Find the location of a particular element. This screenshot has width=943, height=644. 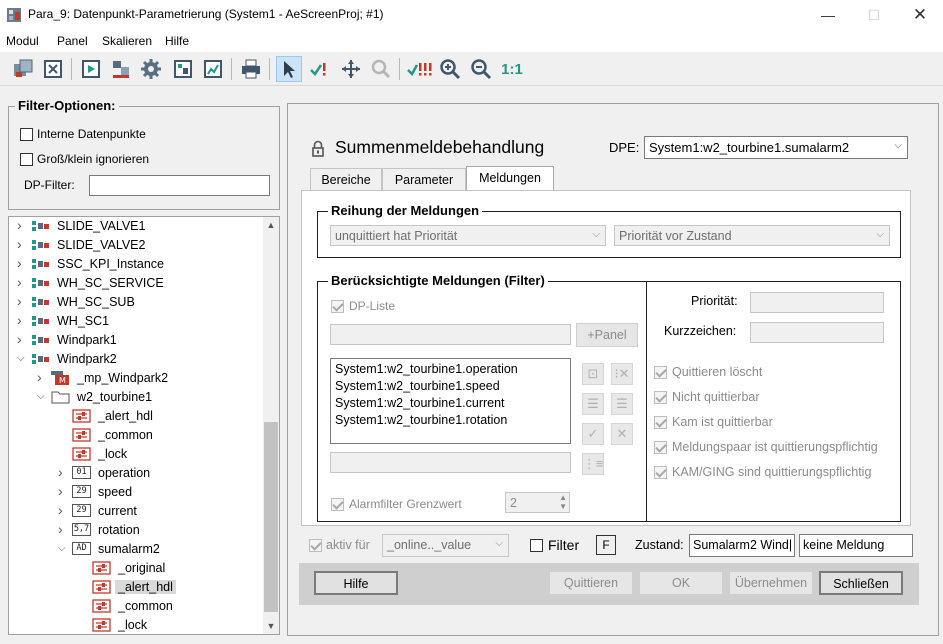

tree-item: › SLIDE_VALVE2 is located at coordinates (137, 245).